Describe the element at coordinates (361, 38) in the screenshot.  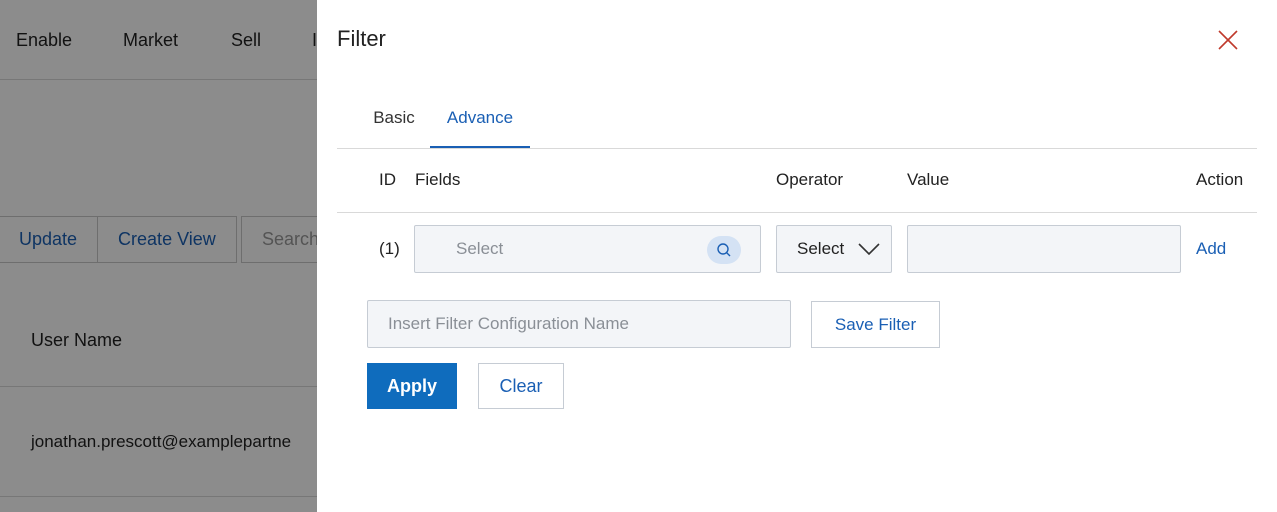
I see `drawer-title: Filter` at that location.